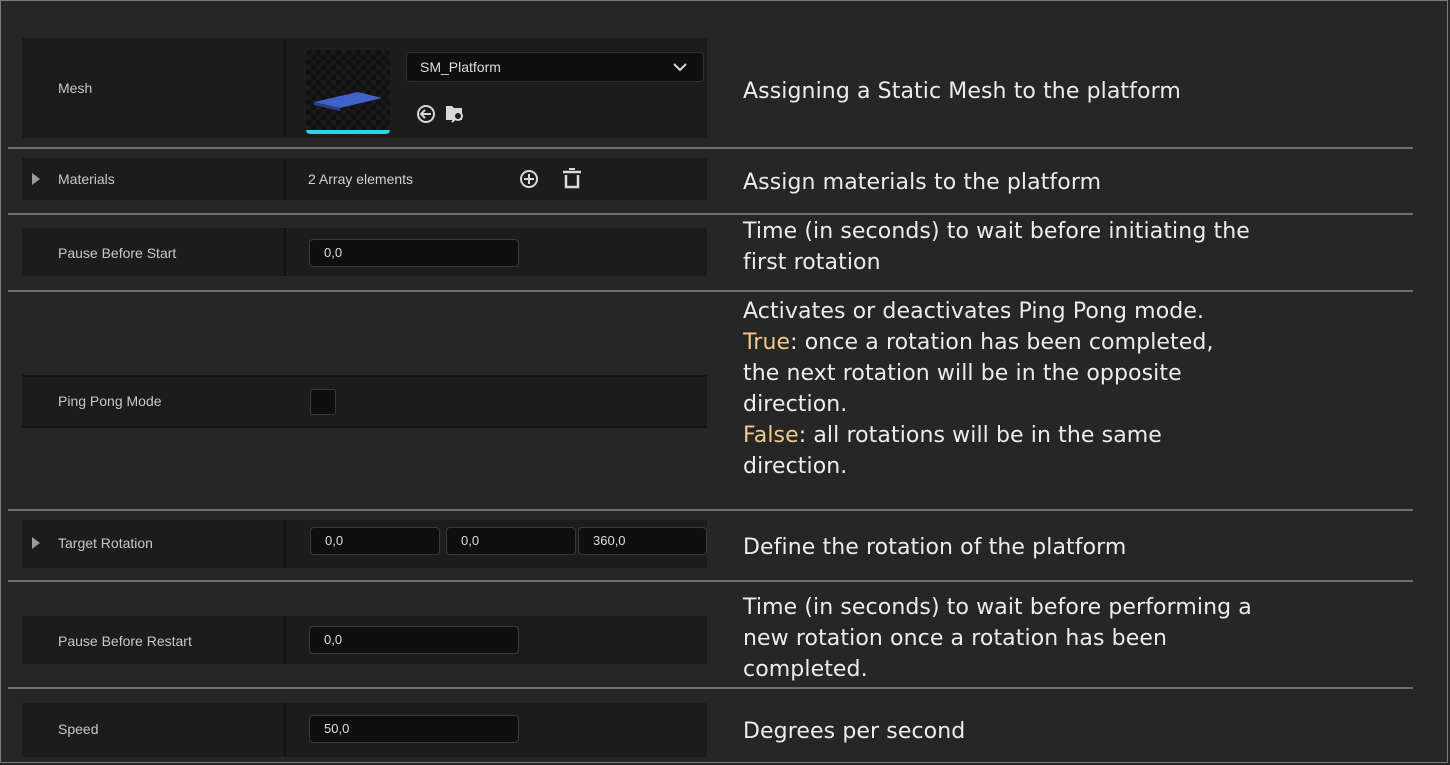  I want to click on mesh-row: Mesh SM_Platform, so click(364, 88).